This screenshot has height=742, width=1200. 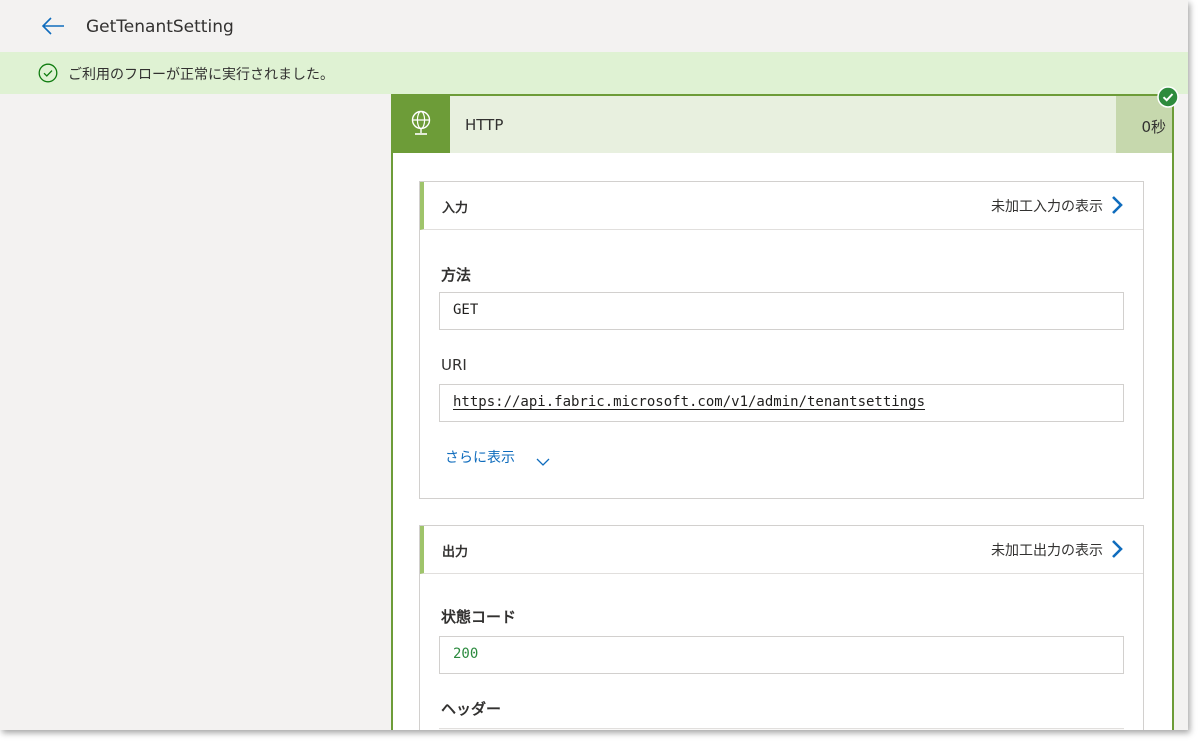 What do you see at coordinates (466, 310) in the screenshot?
I see `method-value: GET` at bounding box center [466, 310].